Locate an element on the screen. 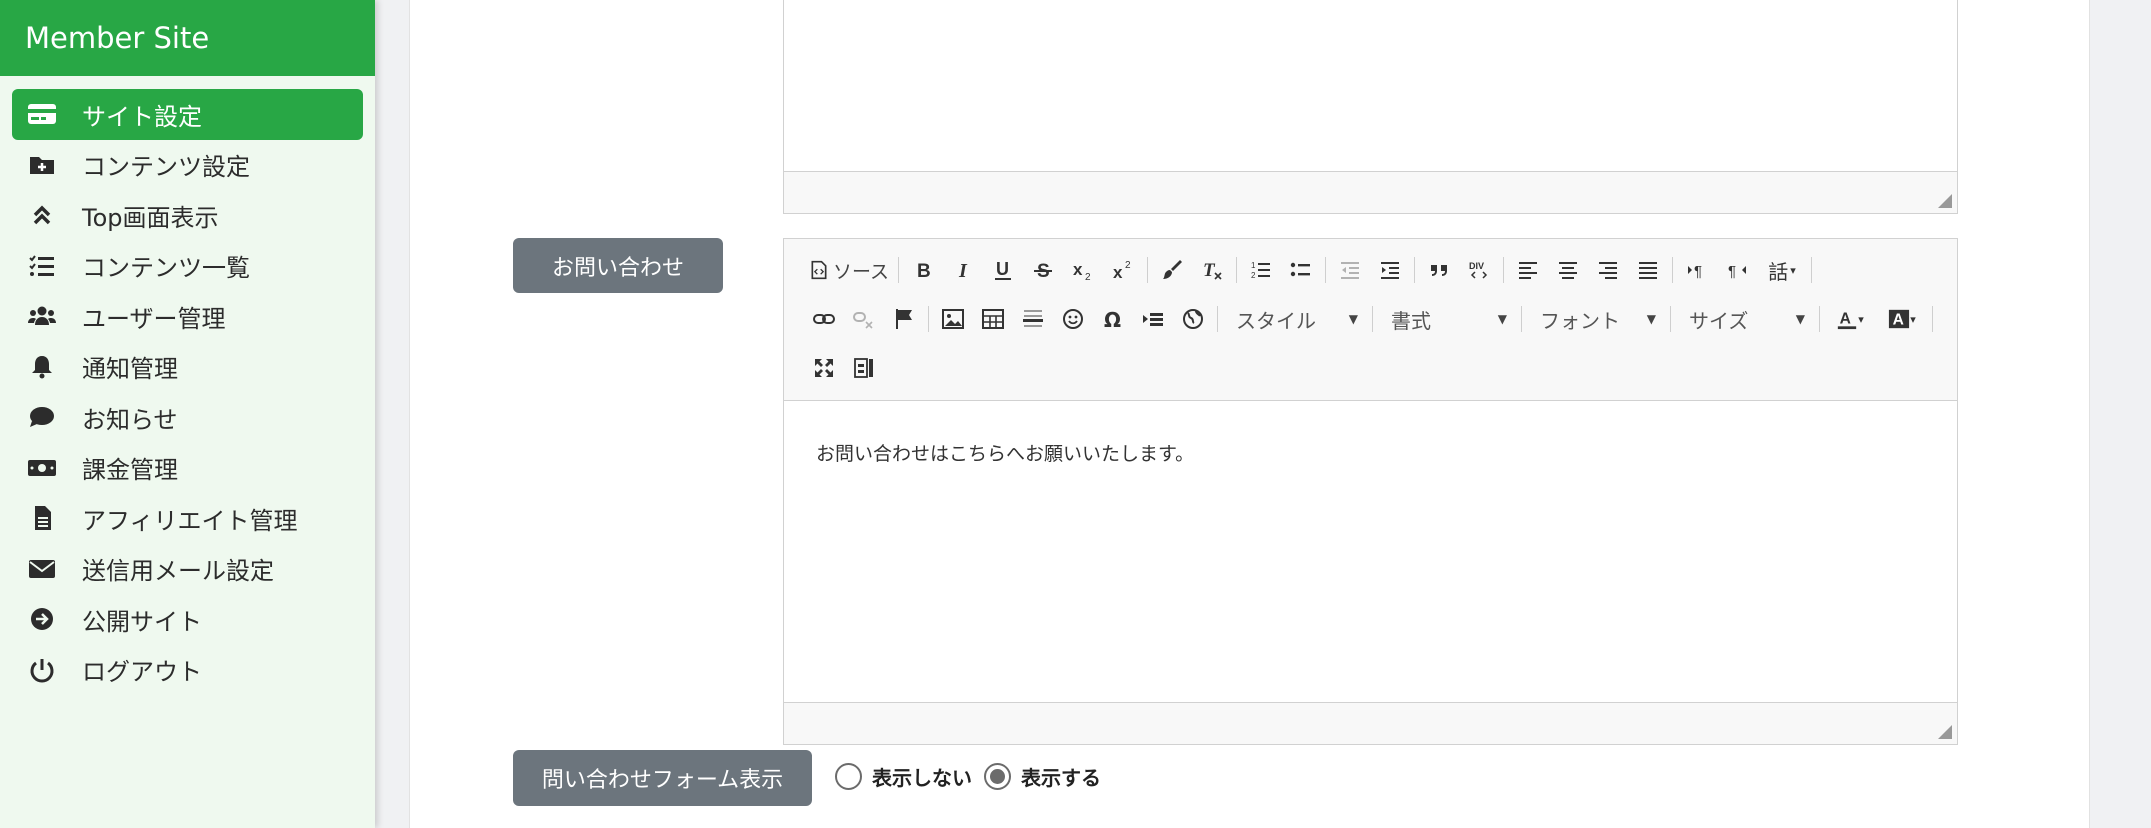  sidebar-item-news: お知らせ is located at coordinates (187, 417).